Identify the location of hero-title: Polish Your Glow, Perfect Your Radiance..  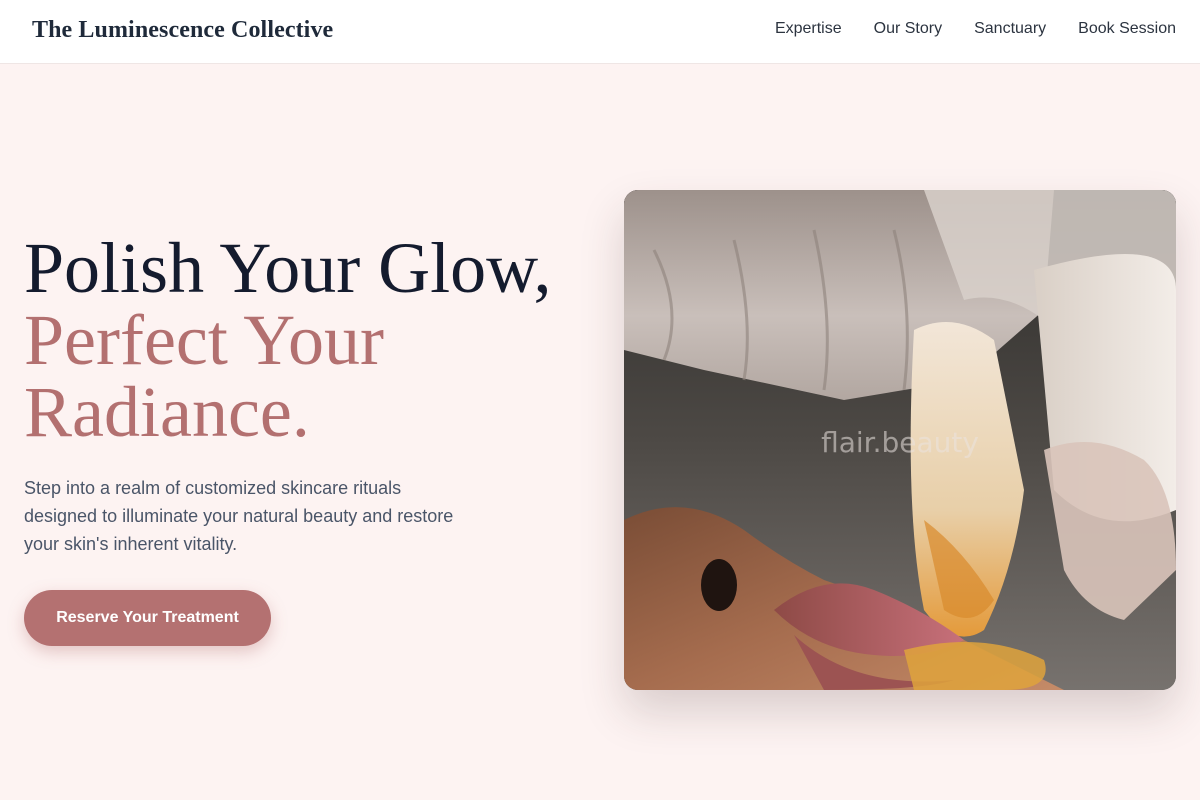
(287, 340).